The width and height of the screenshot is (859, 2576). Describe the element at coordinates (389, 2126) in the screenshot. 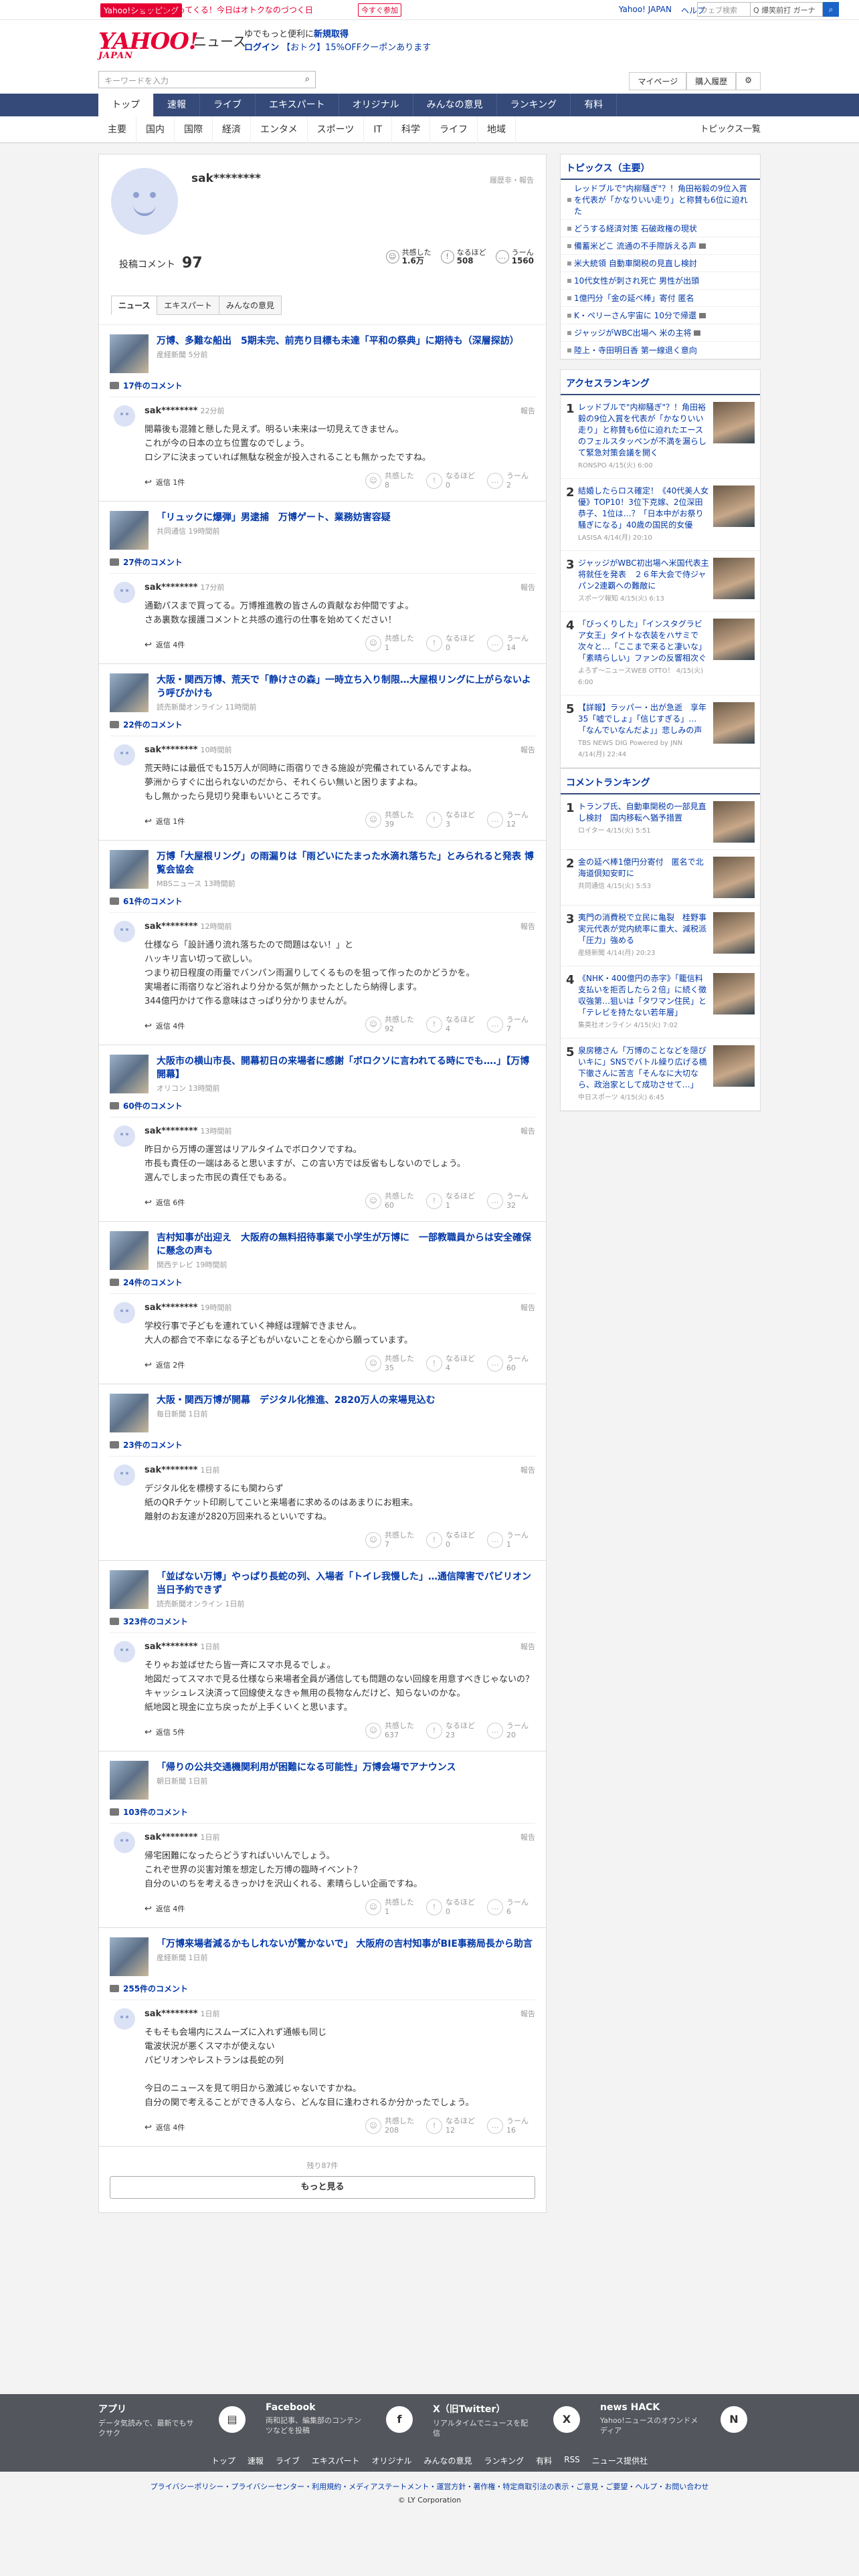

I see `reaction-button: ☺ 共感した 208` at that location.